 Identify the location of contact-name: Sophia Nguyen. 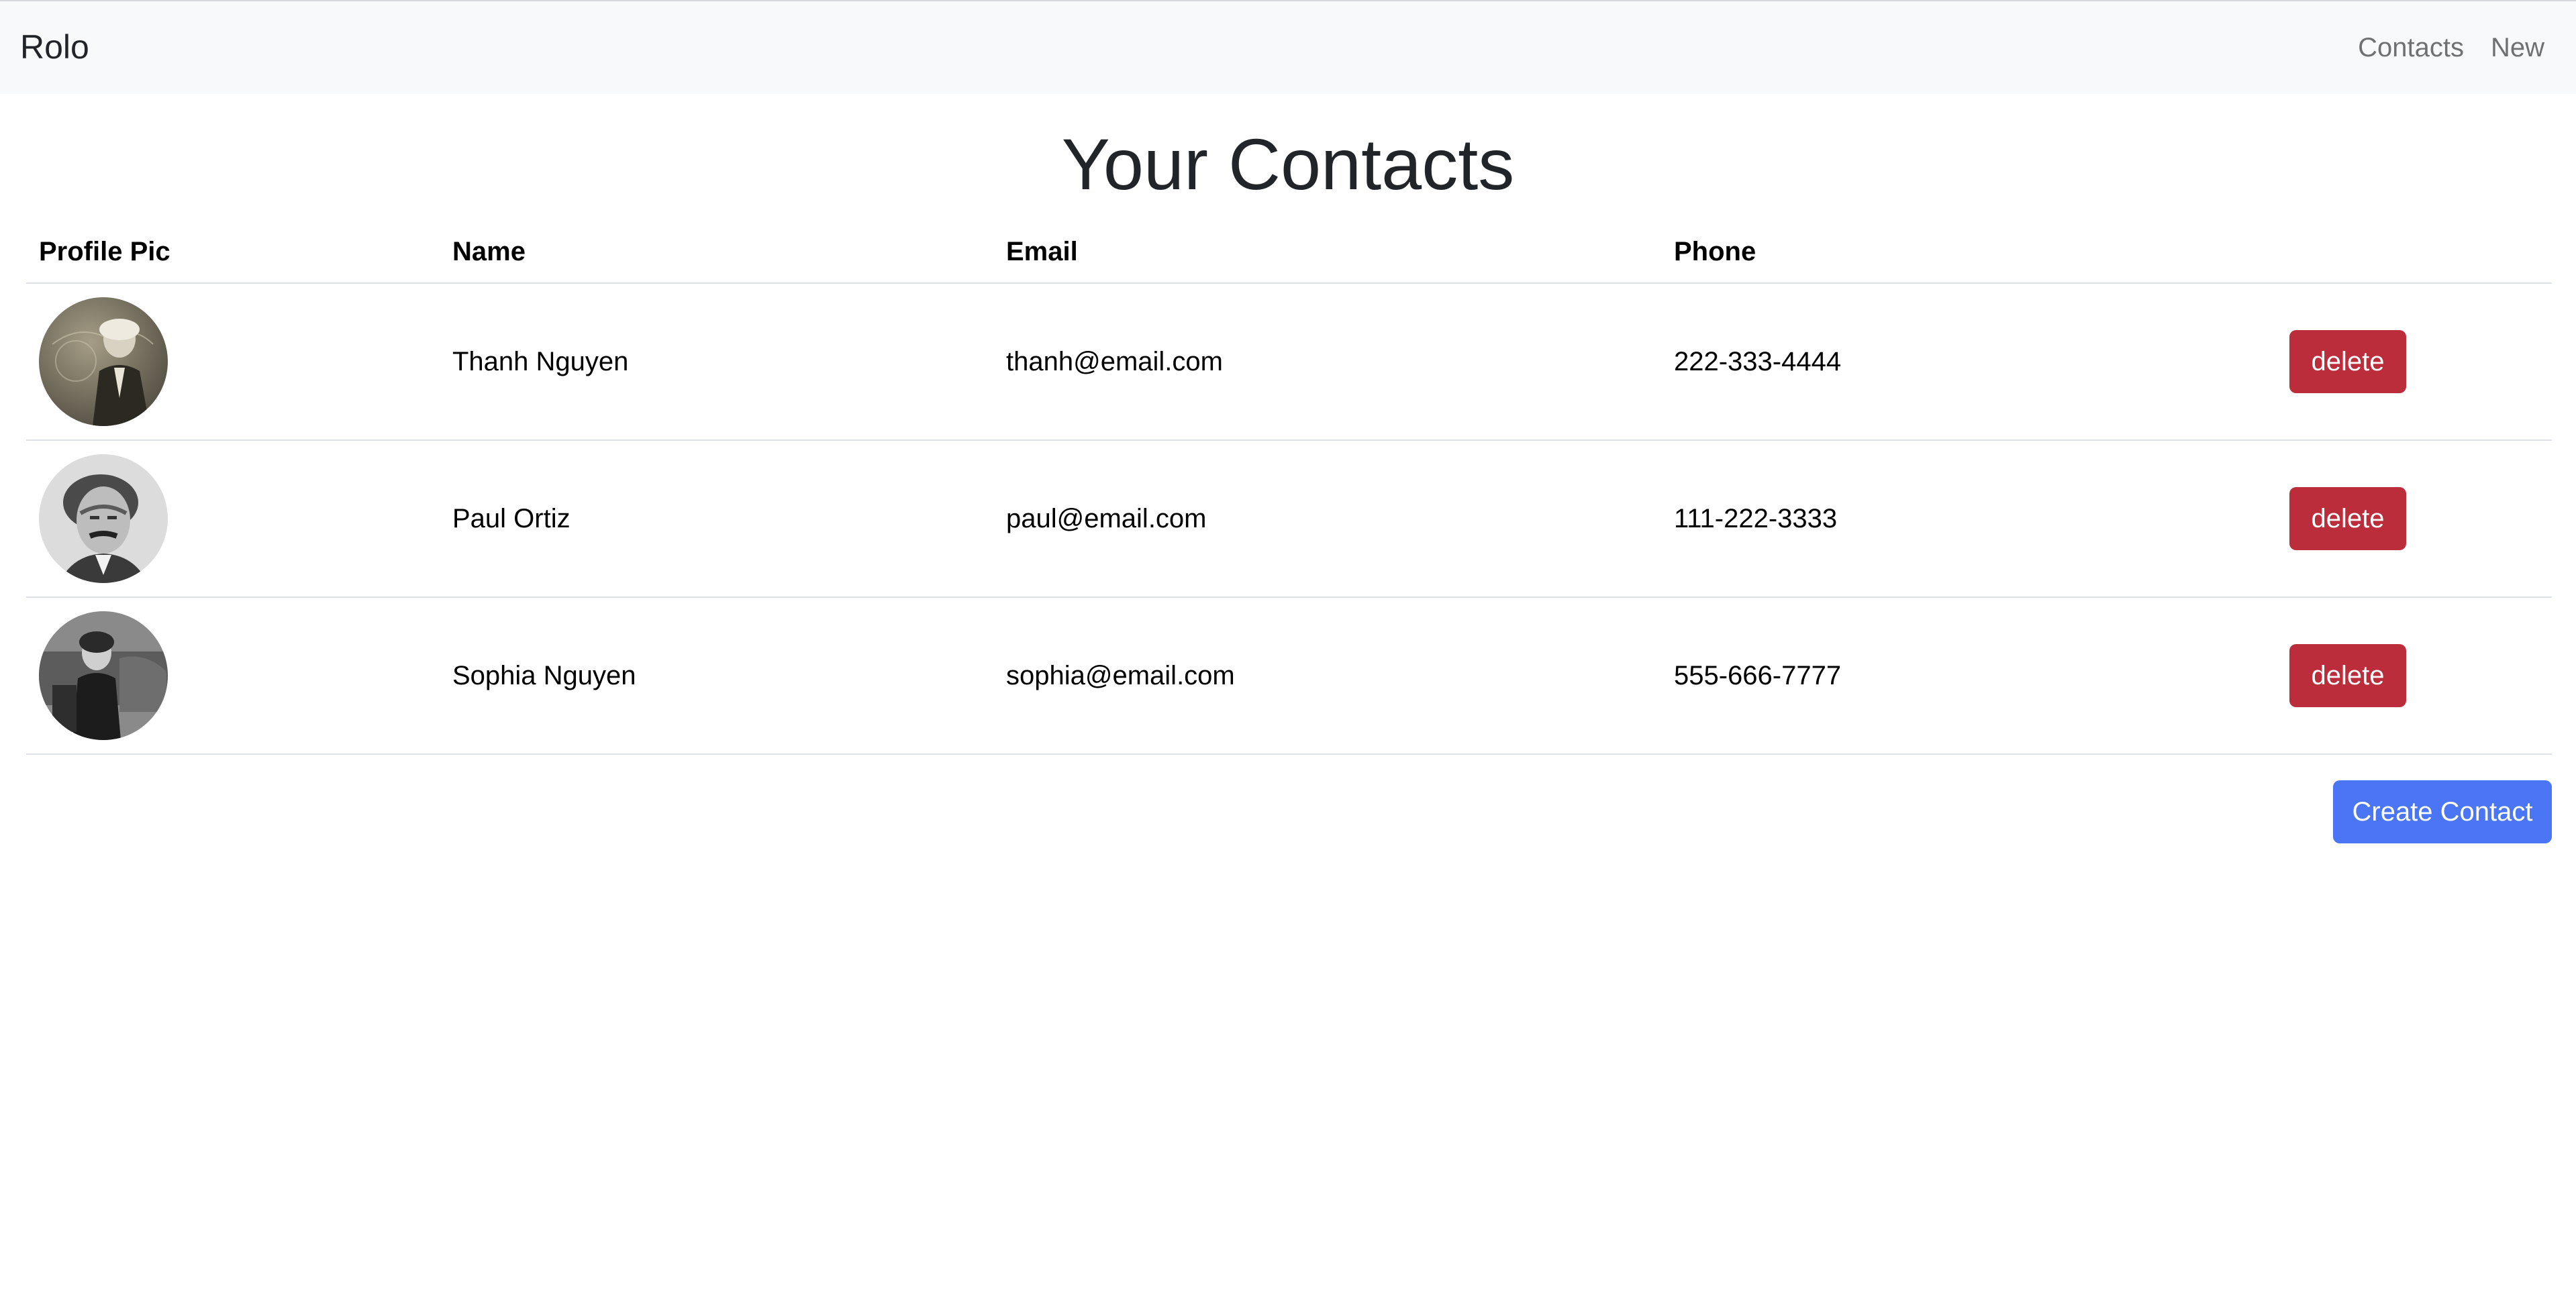
(716, 676).